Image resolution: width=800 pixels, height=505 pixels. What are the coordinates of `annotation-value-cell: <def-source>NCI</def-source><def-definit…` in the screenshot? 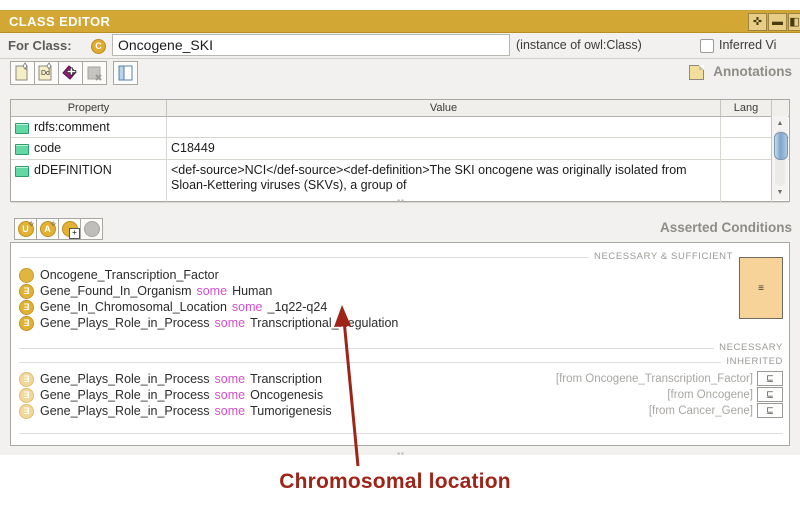 It's located at (444, 181).